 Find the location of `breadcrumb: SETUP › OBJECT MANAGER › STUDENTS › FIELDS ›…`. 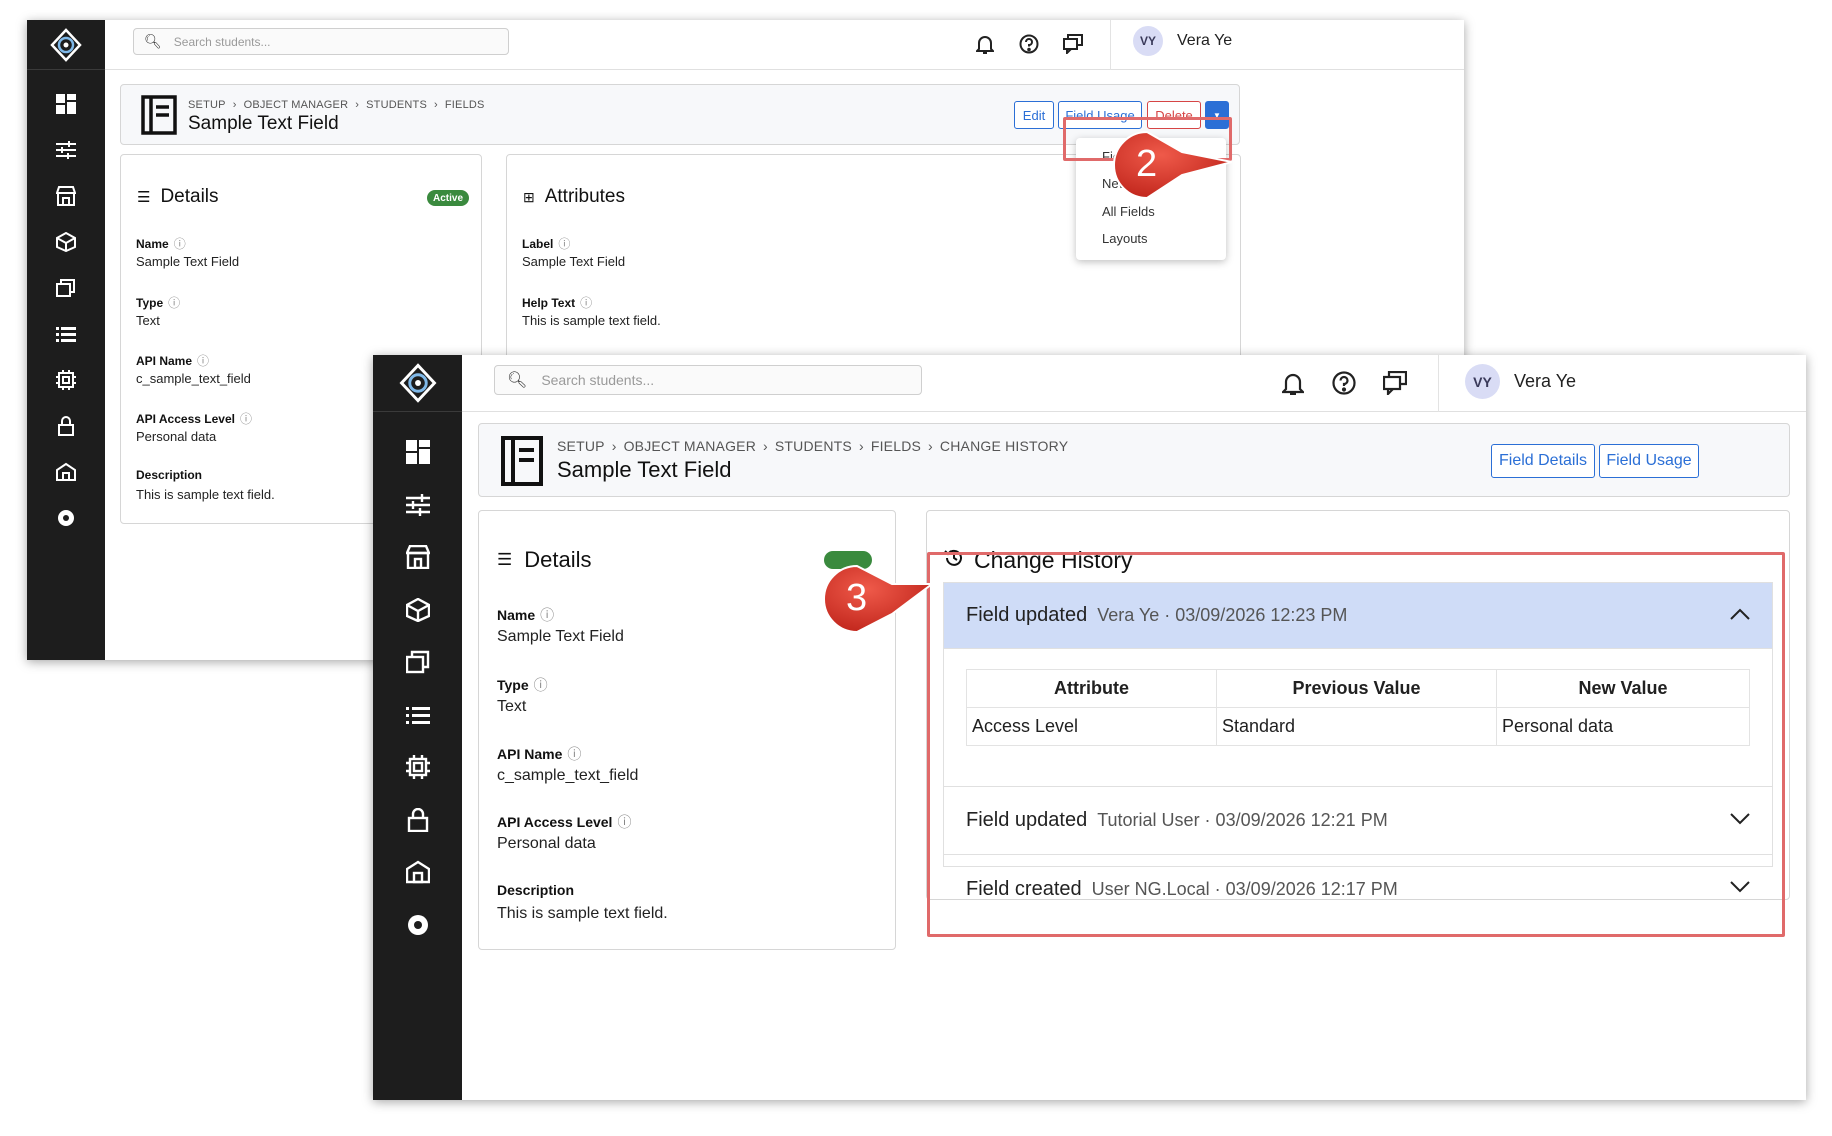

breadcrumb: SETUP › OBJECT MANAGER › STUDENTS › FIELDS ›… is located at coordinates (813, 446).